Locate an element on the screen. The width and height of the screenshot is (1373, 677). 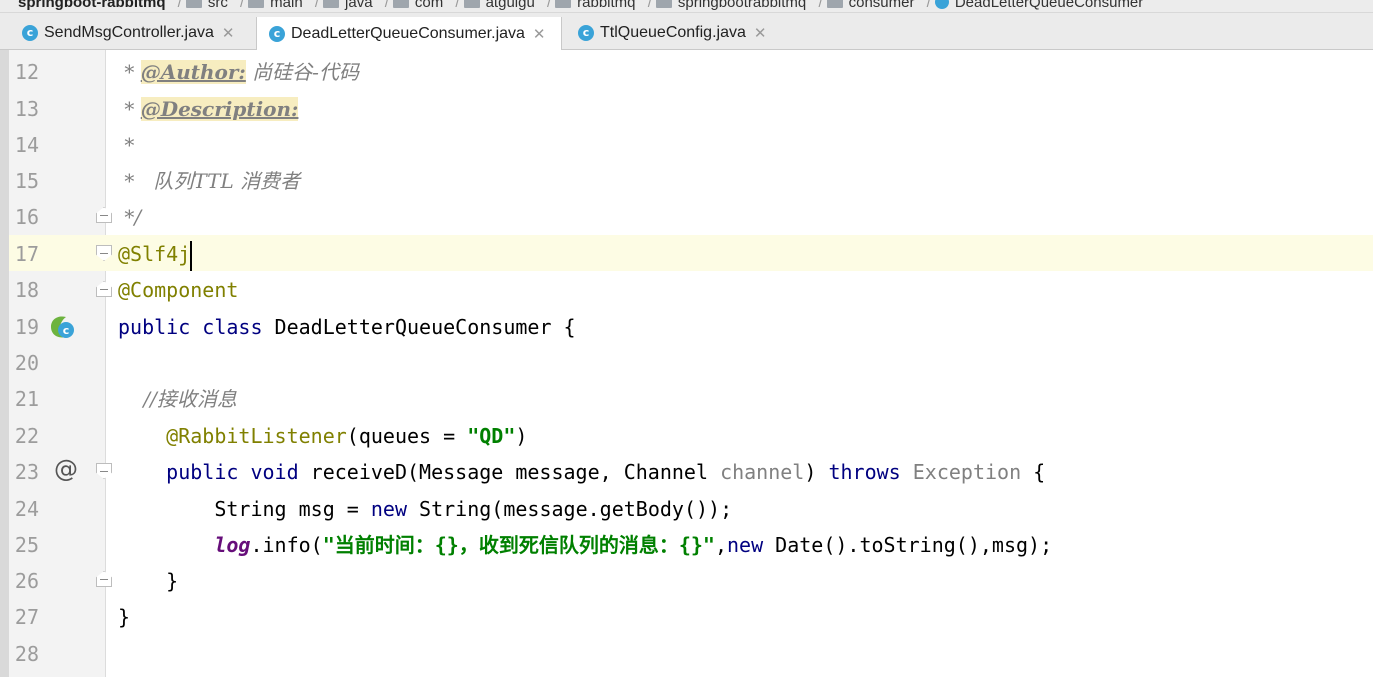
at-sign-icon: @ is located at coordinates (66, 469).